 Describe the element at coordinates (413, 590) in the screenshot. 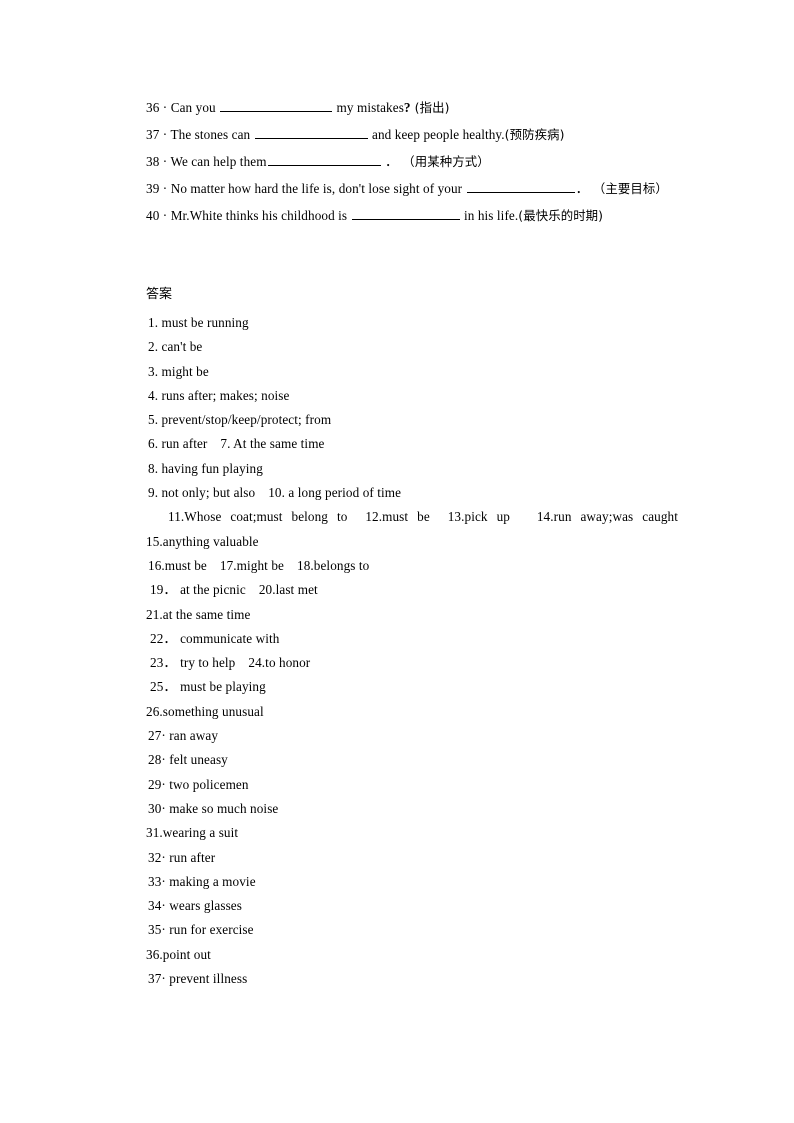

I see `answer-line-19-20: 19． at the picnic 20.last met` at that location.